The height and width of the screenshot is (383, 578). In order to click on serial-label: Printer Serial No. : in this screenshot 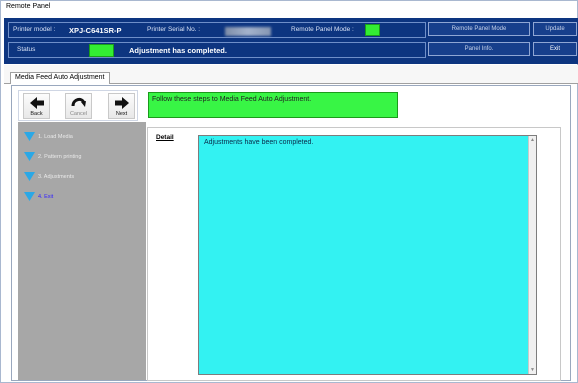, I will do `click(174, 29)`.